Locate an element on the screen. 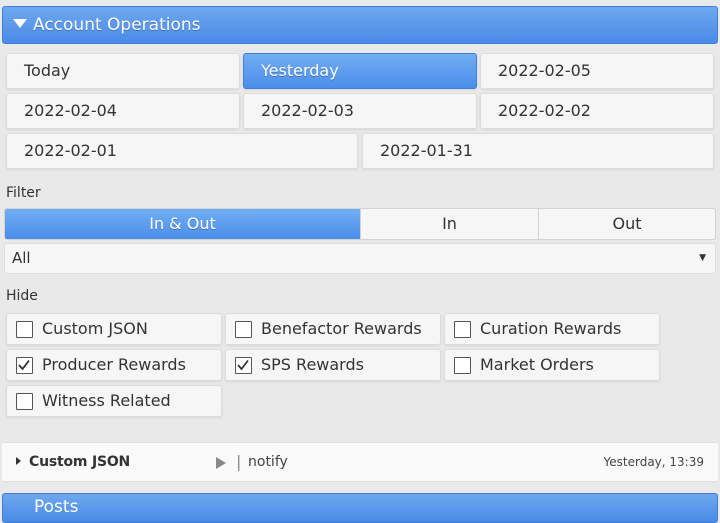  date-button-2022-02-05: 2022-02-05 is located at coordinates (597, 71).